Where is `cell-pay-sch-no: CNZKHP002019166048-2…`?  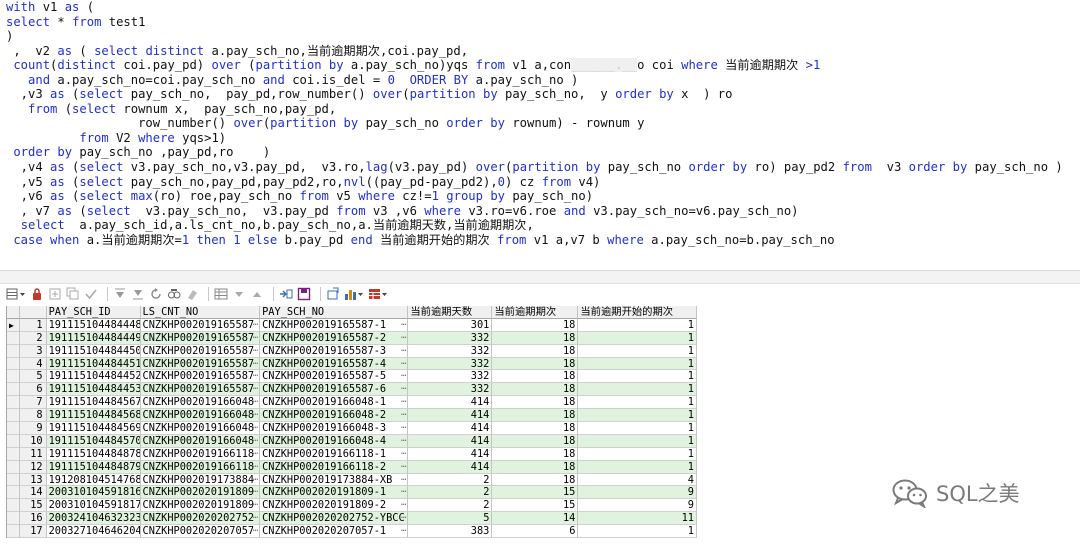 cell-pay-sch-no: CNZKHP002019166048-2… is located at coordinates (334, 416).